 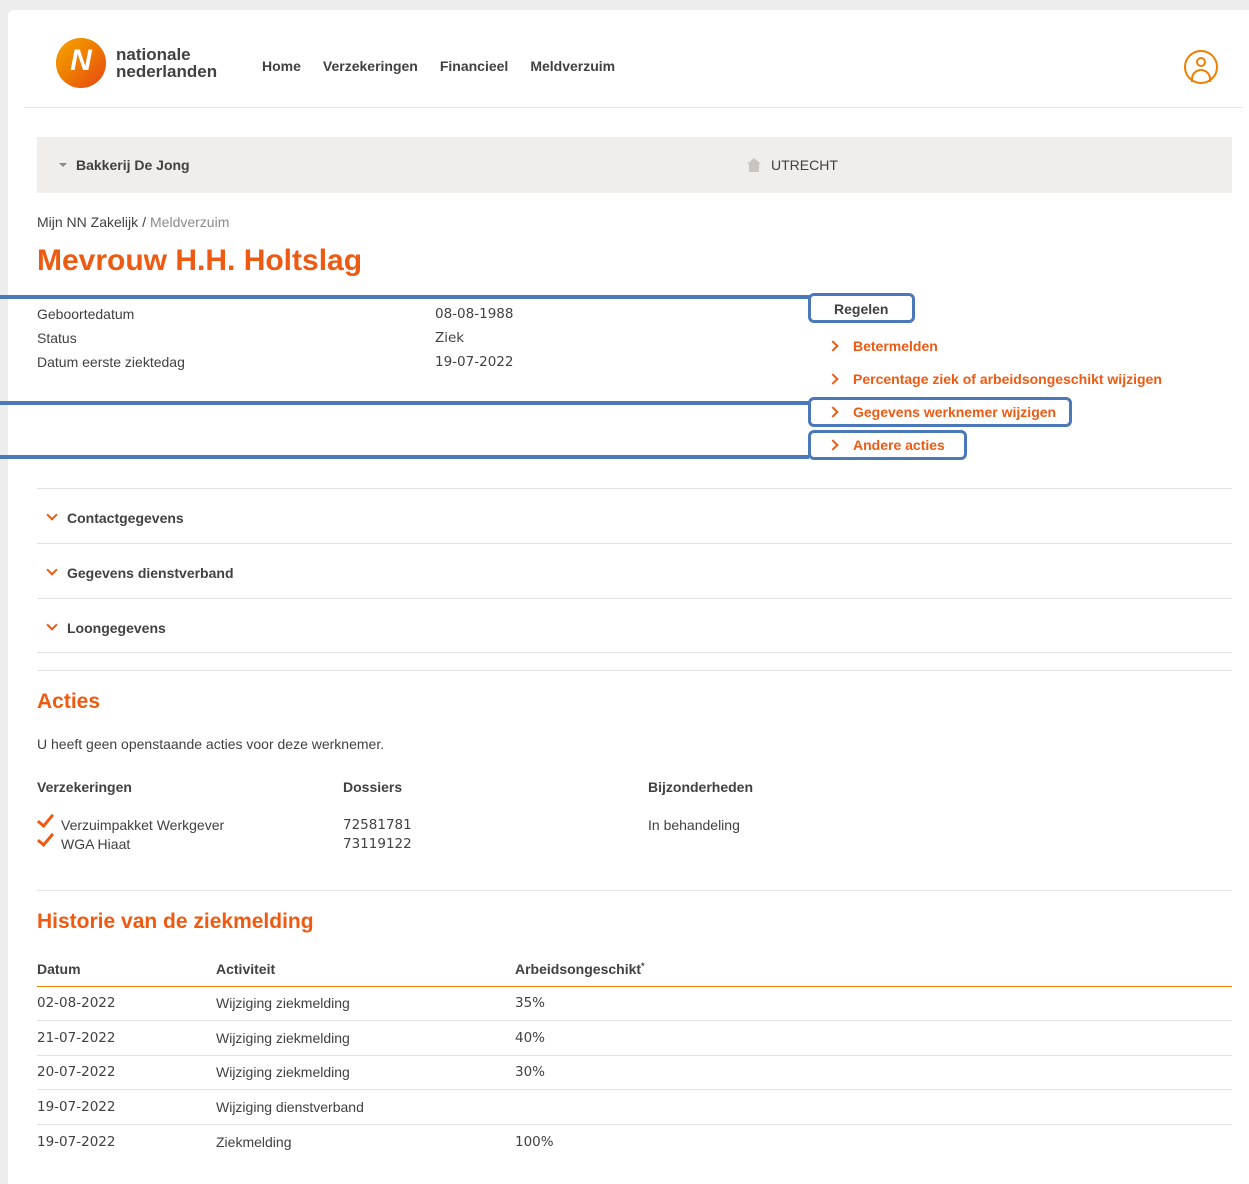 What do you see at coordinates (373, 787) in the screenshot?
I see `col-header-dossiers: Dossiers` at bounding box center [373, 787].